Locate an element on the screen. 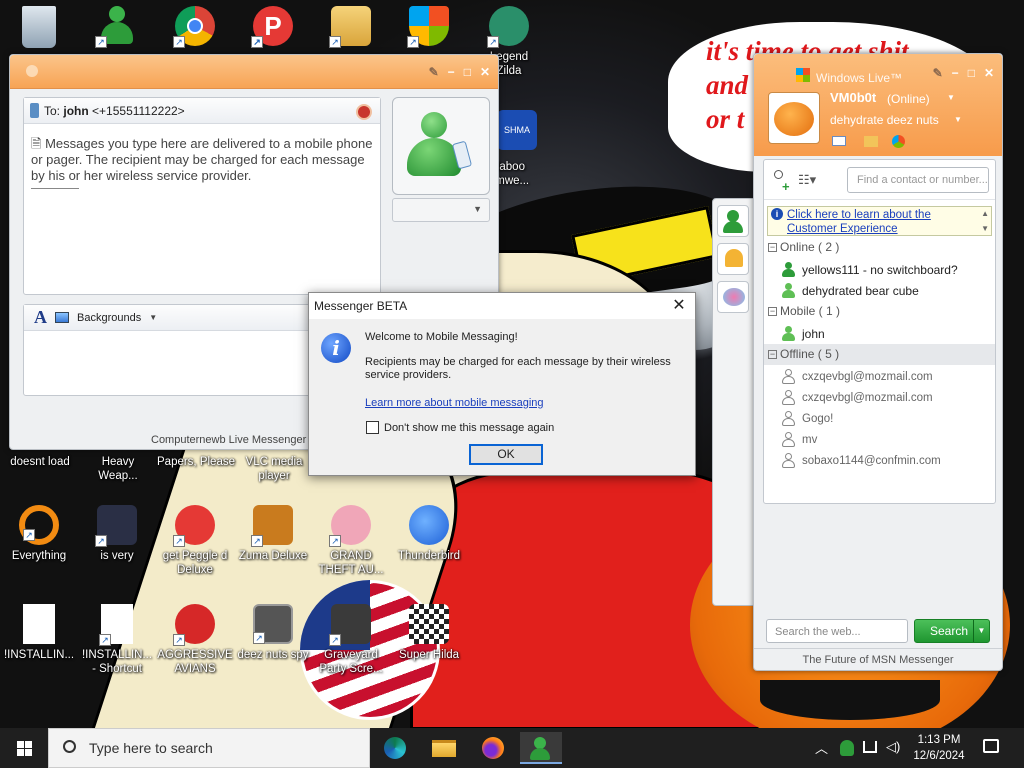  tab-alerts is located at coordinates (733, 259).